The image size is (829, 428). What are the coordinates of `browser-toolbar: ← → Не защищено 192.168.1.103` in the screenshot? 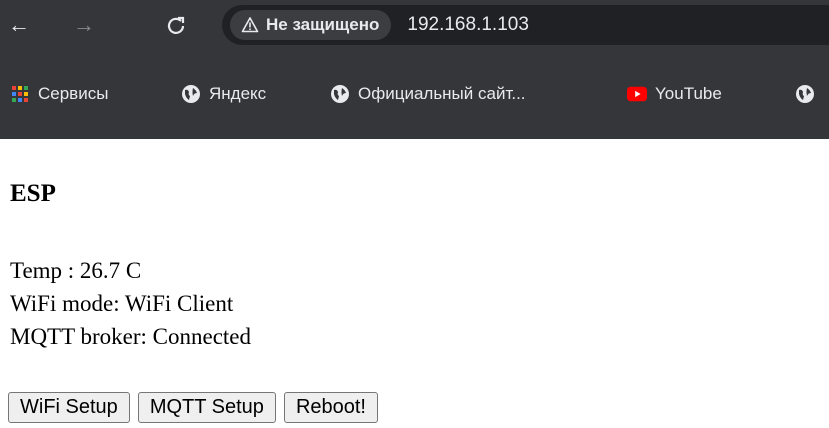 It's located at (414, 25).